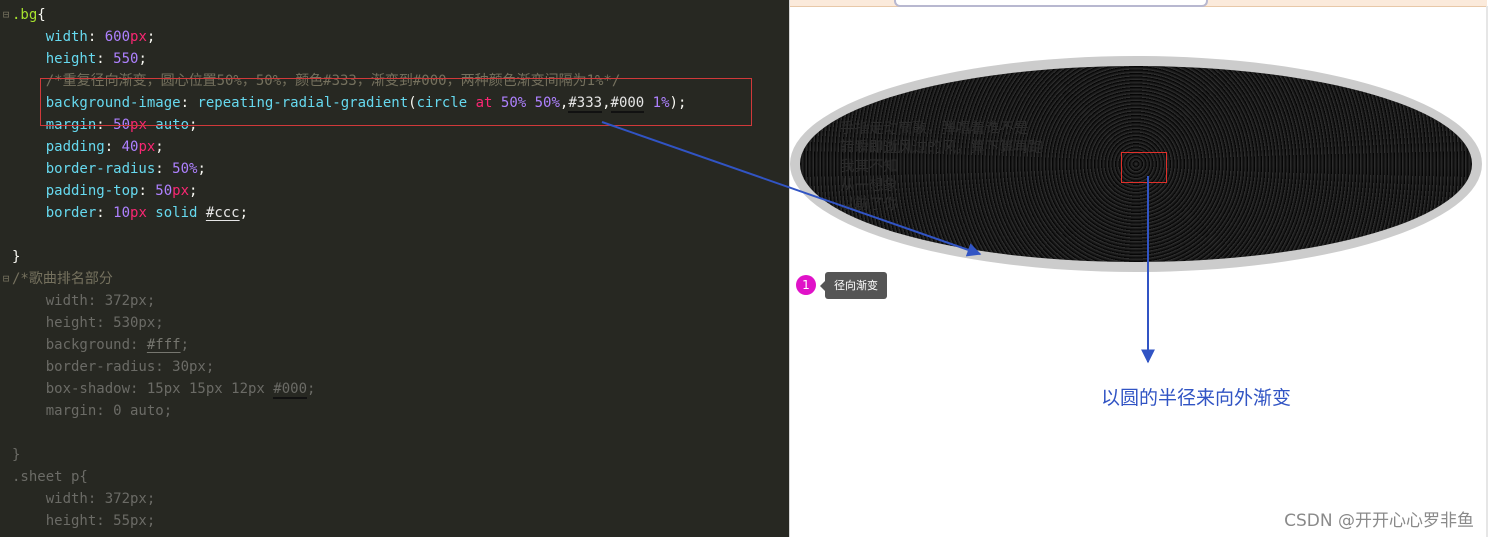 The height and width of the screenshot is (537, 1488). Describe the element at coordinates (54, 213) in the screenshot. I see `code-token: border` at that location.